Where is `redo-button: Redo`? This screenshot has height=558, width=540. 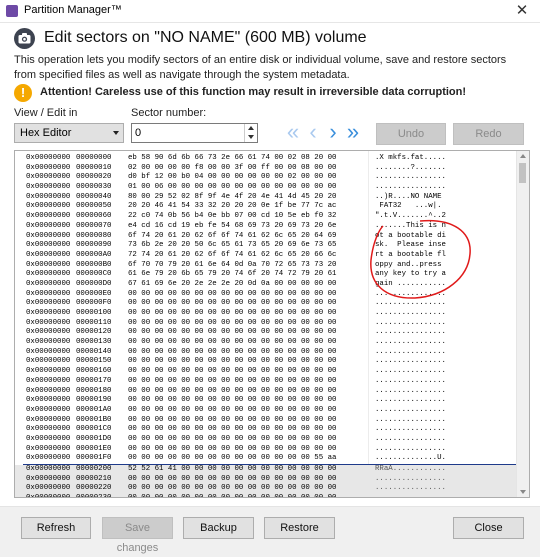 redo-button: Redo is located at coordinates (488, 134).